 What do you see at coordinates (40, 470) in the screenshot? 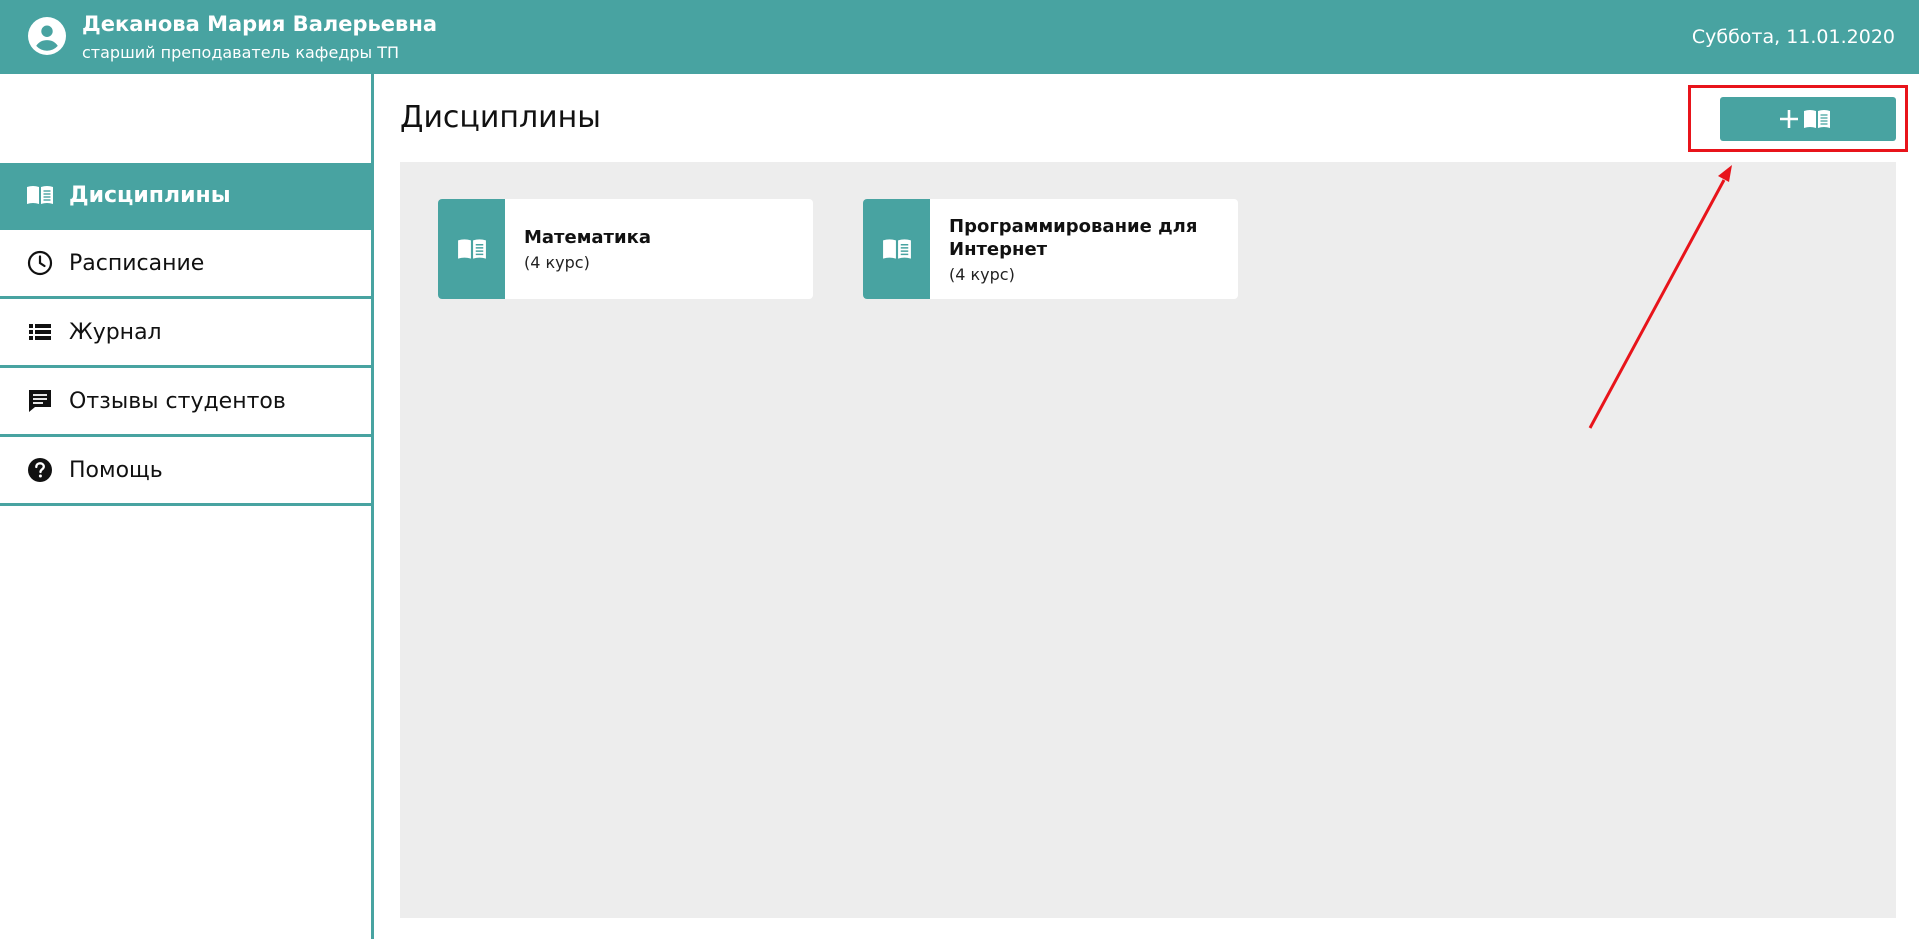
I see `help-circle-icon` at bounding box center [40, 470].